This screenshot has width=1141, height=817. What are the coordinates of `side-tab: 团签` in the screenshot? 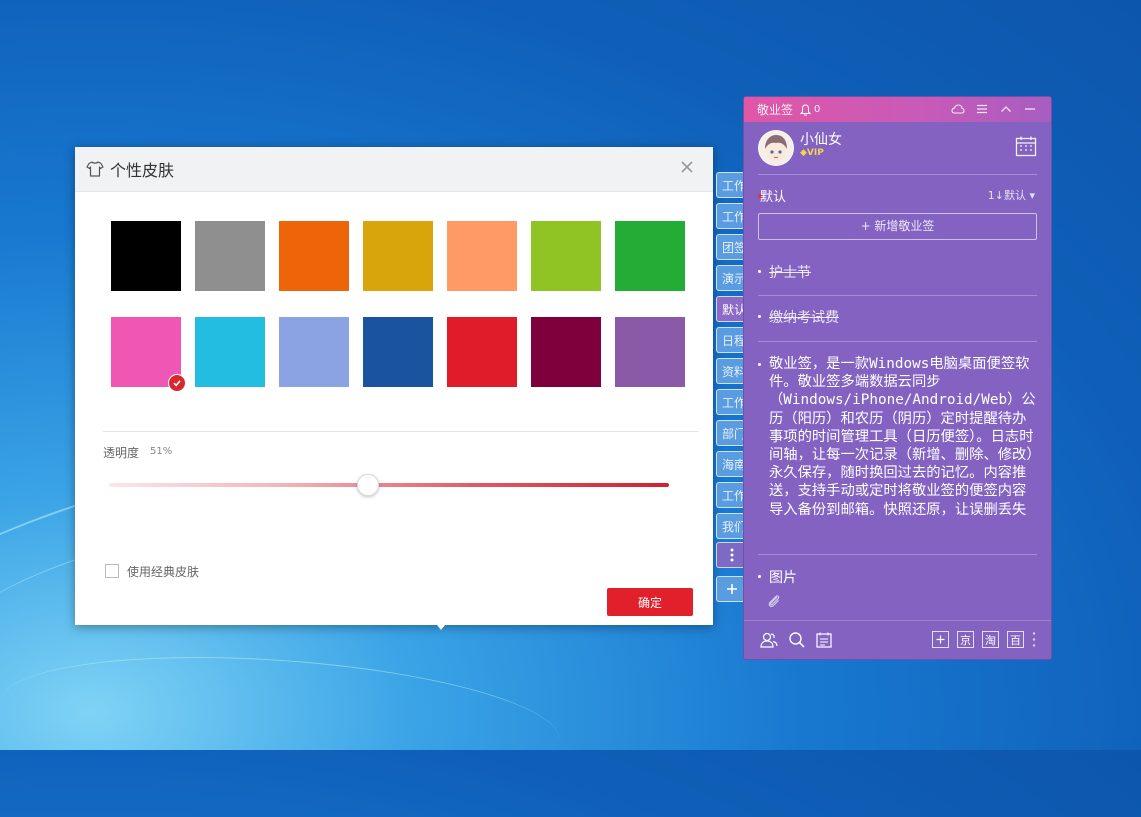 It's located at (731, 247).